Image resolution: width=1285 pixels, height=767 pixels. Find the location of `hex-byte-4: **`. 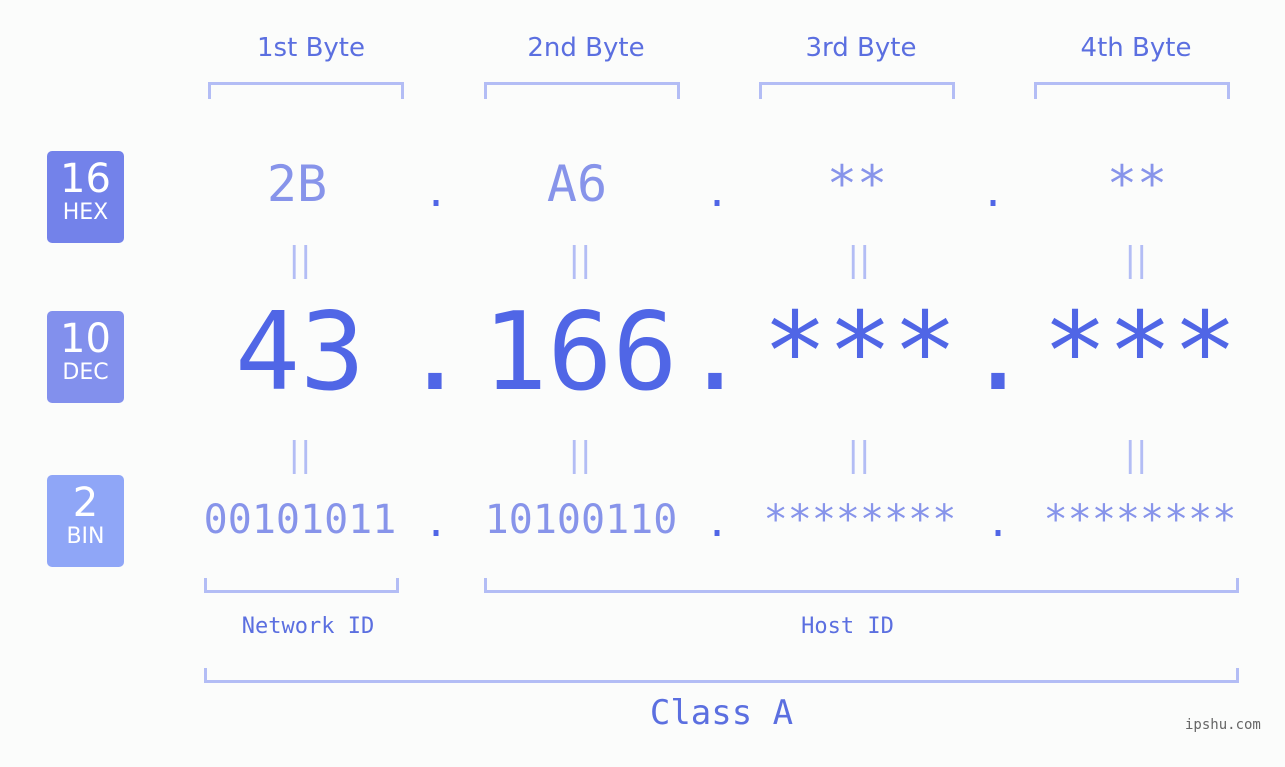

hex-byte-4: ** is located at coordinates (1137, 184).